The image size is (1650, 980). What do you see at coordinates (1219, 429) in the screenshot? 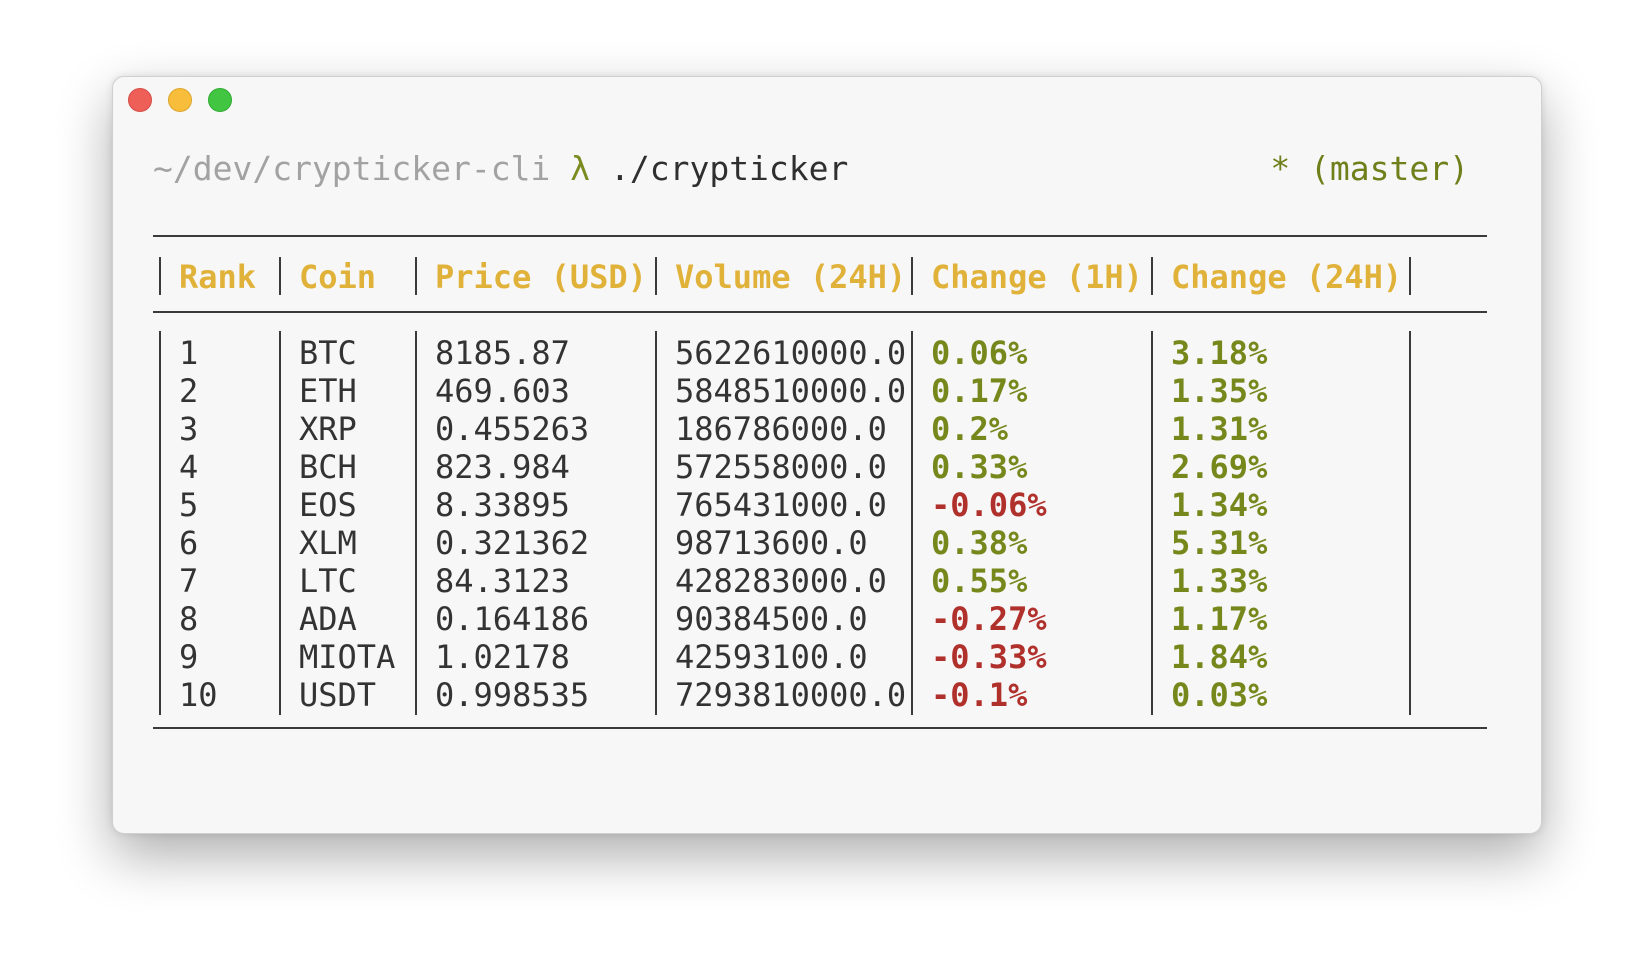
I see `change-24h-cell: 1.31%` at bounding box center [1219, 429].